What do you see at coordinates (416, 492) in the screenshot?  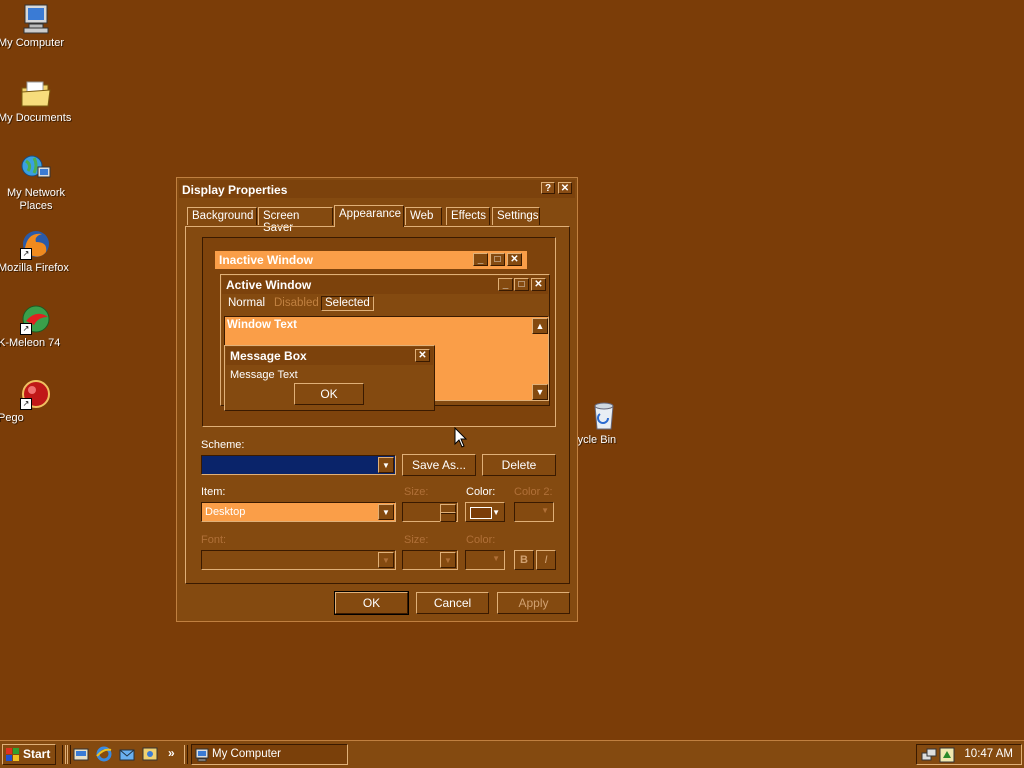 I see `item-size-label: Size:` at bounding box center [416, 492].